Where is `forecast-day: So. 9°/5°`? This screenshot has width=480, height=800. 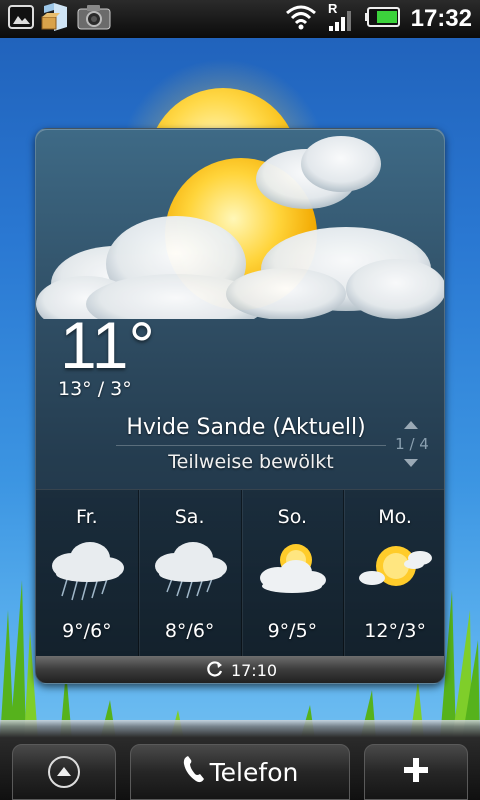 forecast-day: So. 9°/5° is located at coordinates (293, 573).